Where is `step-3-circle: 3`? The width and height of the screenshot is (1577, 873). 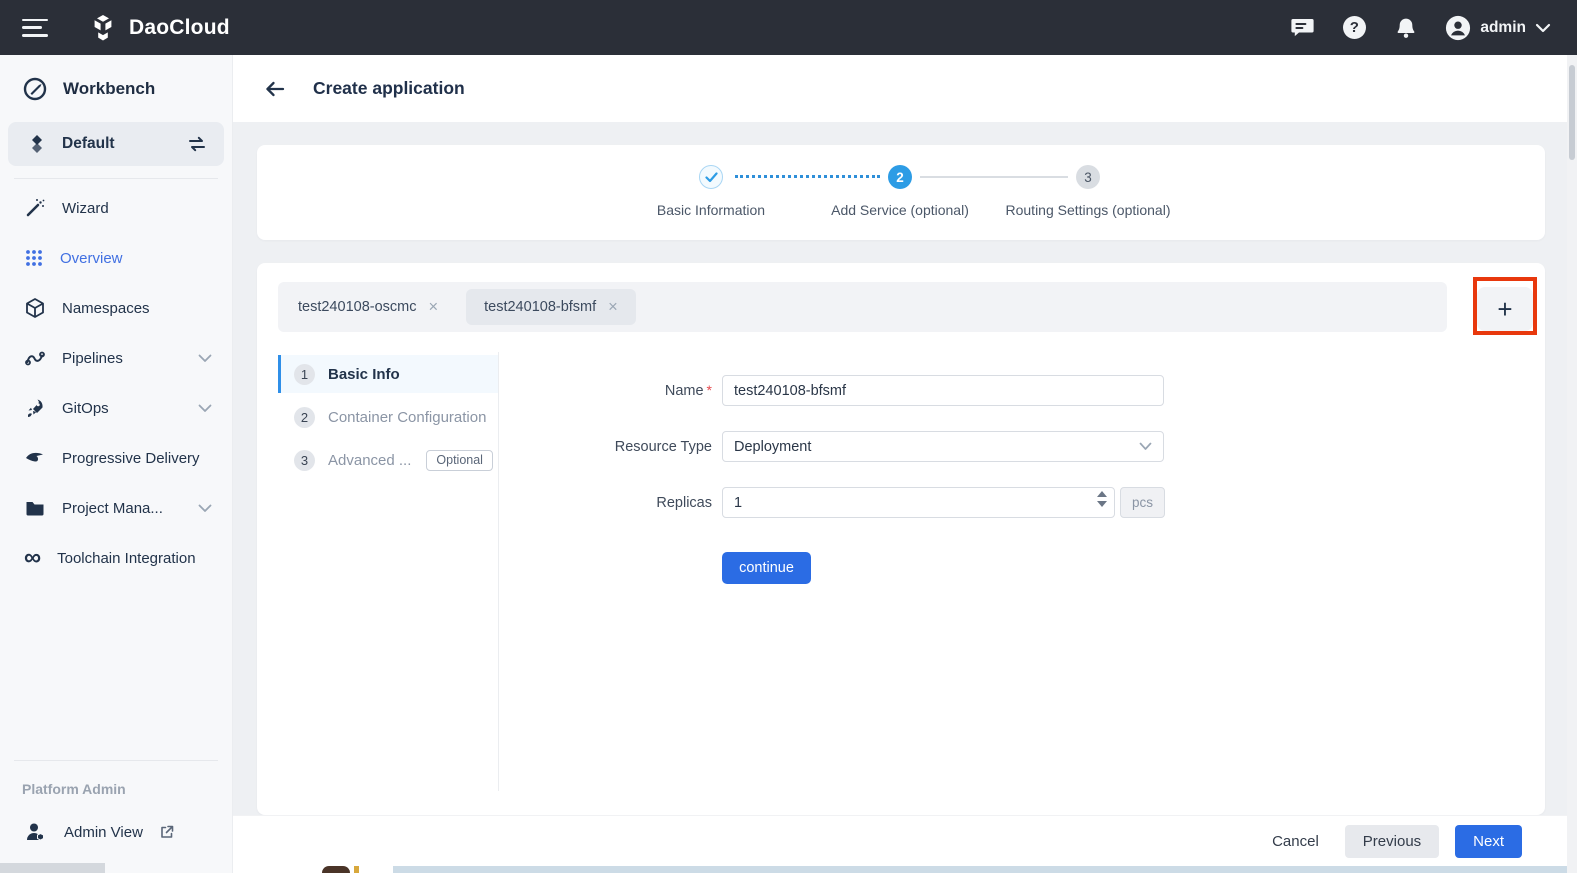
step-3-circle: 3 is located at coordinates (1088, 177).